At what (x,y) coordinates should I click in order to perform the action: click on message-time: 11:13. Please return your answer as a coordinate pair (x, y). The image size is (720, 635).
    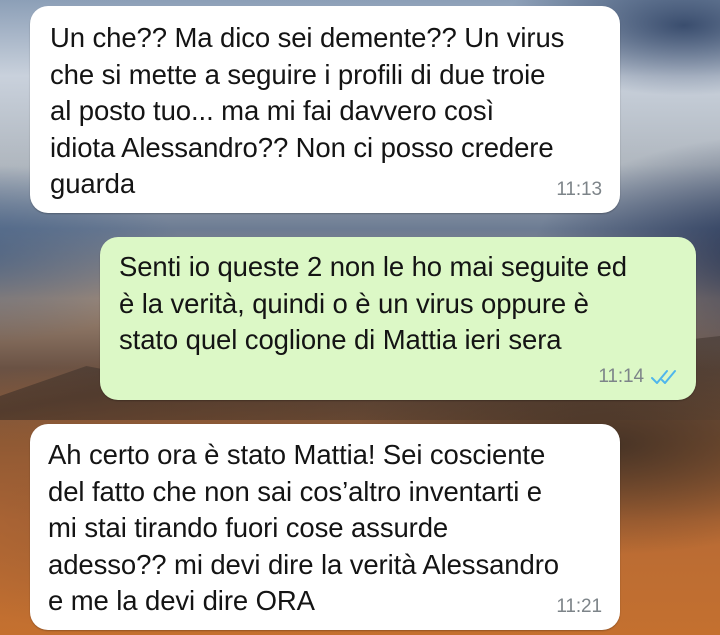
    Looking at the image, I should click on (579, 189).